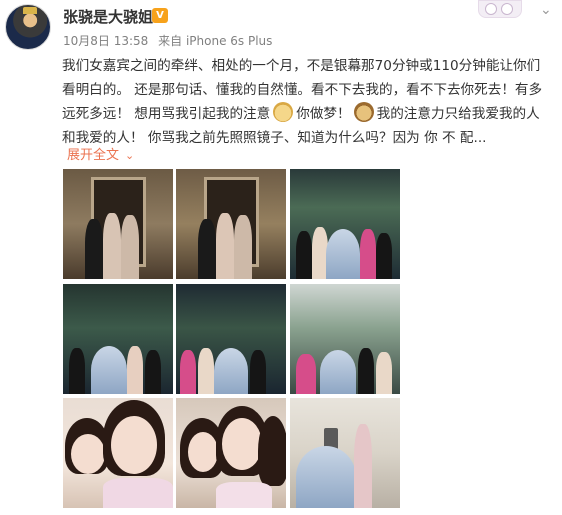  I want to click on post-meta: 10月8日 13:58 来自 iPhone 6s Plus, so click(170, 40).